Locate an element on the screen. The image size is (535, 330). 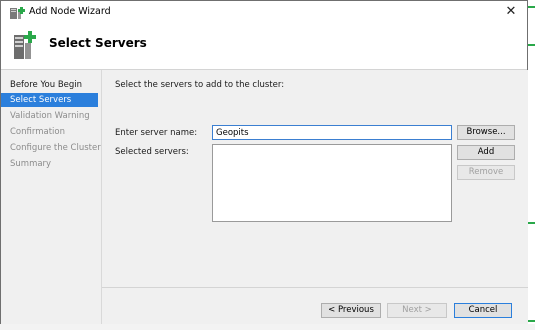
nav-item-confirmation: Confirmation is located at coordinates (37, 132).